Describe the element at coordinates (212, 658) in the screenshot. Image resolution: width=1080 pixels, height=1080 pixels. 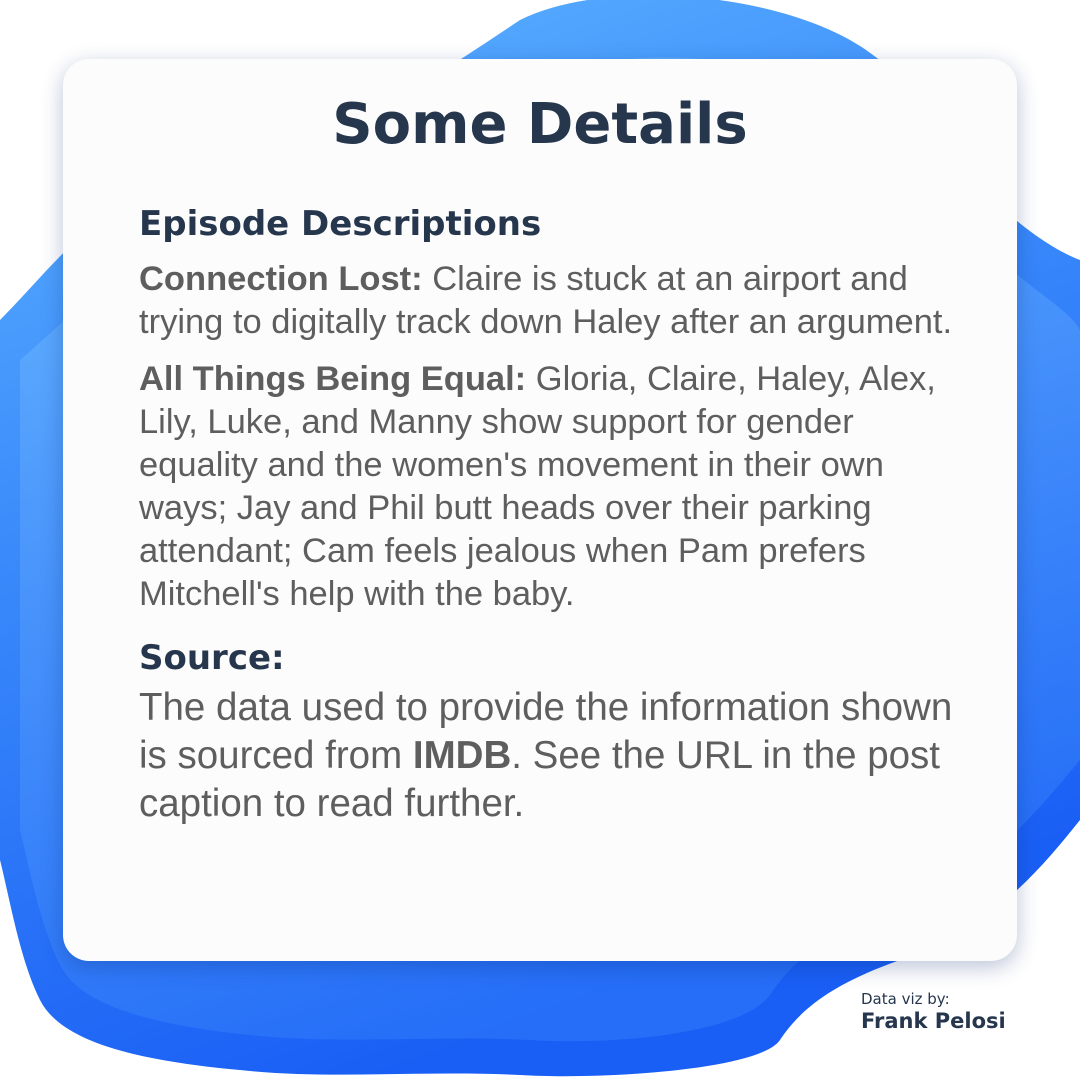
I see `source-heading: Source:` at that location.